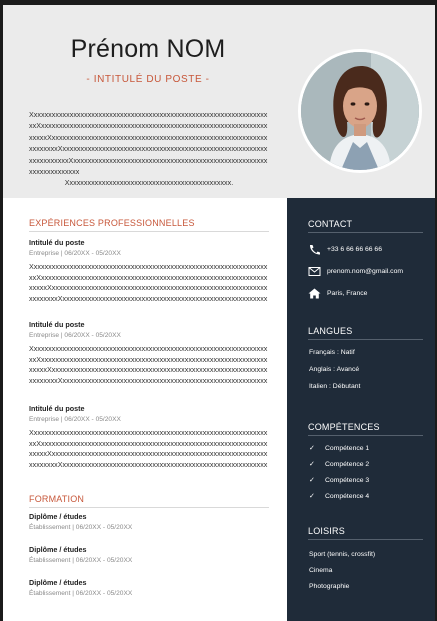 Image resolution: width=437 pixels, height=621 pixels. I want to click on education-3-title: Diplôme / études, so click(58, 582).